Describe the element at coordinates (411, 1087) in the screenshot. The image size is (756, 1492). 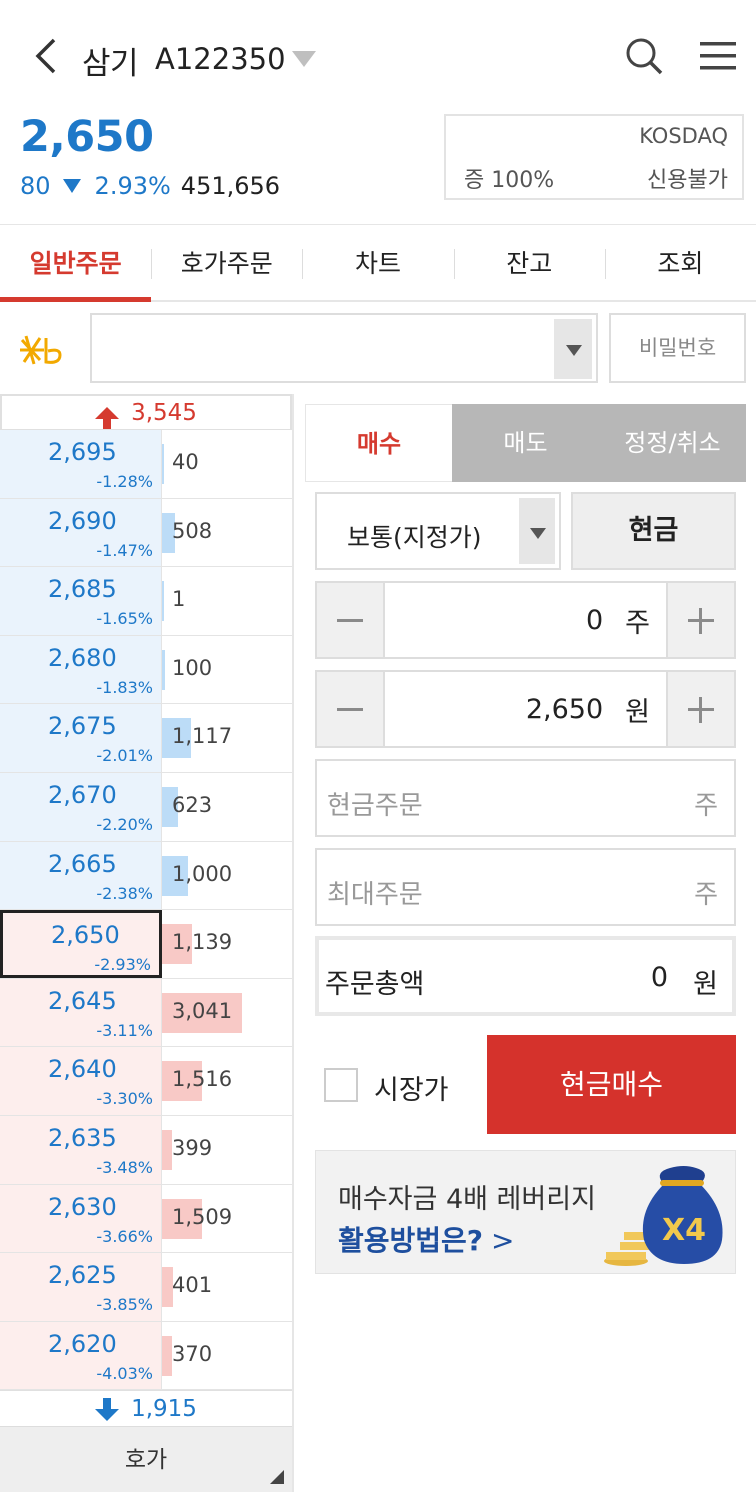
I see `market-price-label: 시장가` at that location.